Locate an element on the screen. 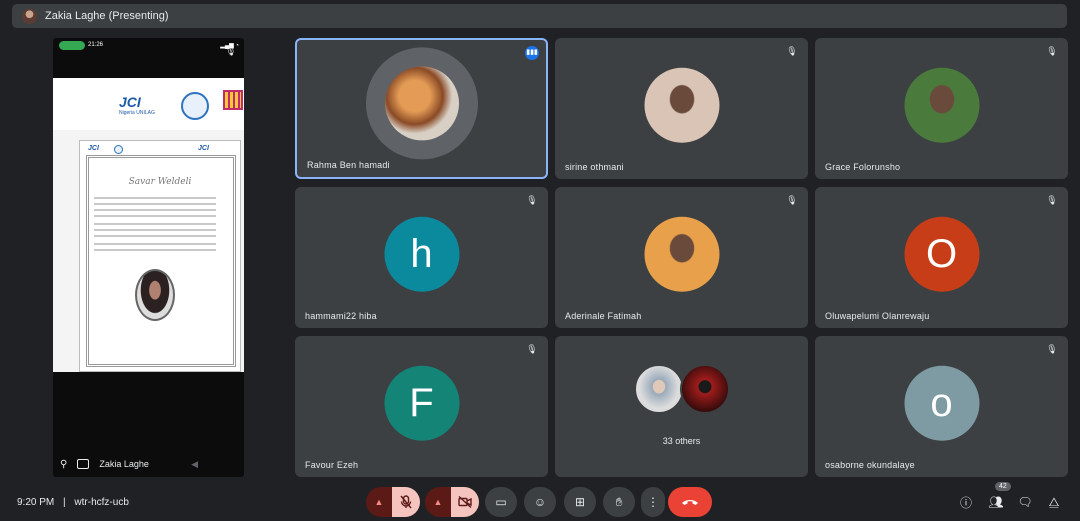 The image size is (1080, 521). emoji-icon: ☺ is located at coordinates (540, 502).